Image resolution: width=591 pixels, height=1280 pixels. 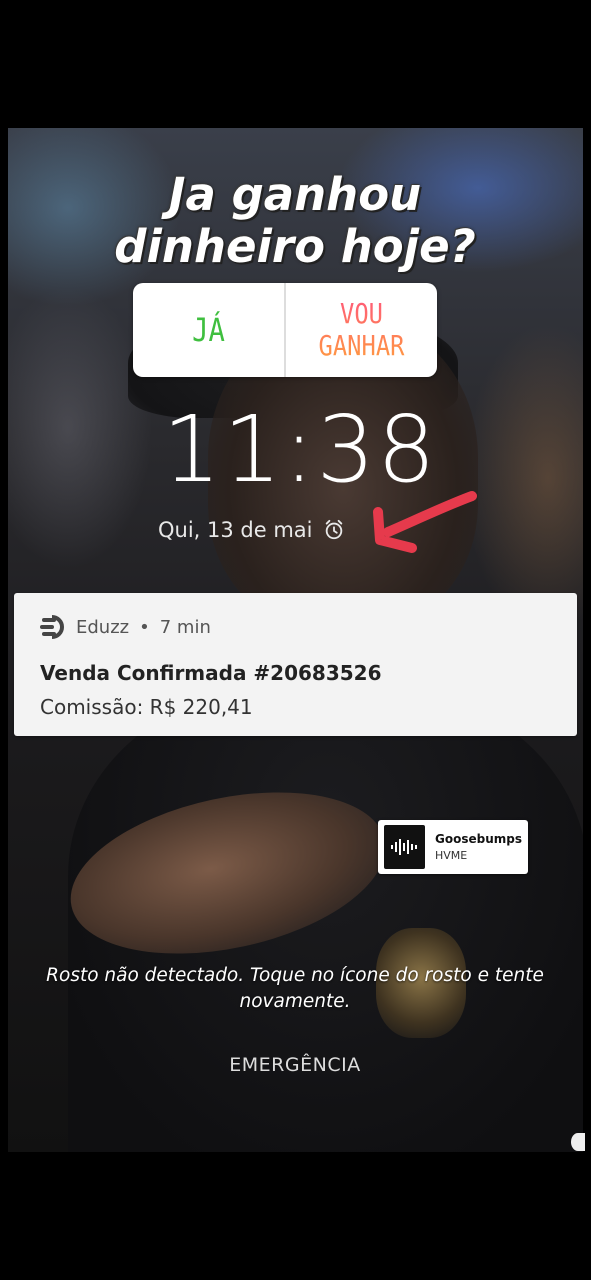 I want to click on lockscreen-date: Qui, 13 de mai, so click(x=235, y=530).